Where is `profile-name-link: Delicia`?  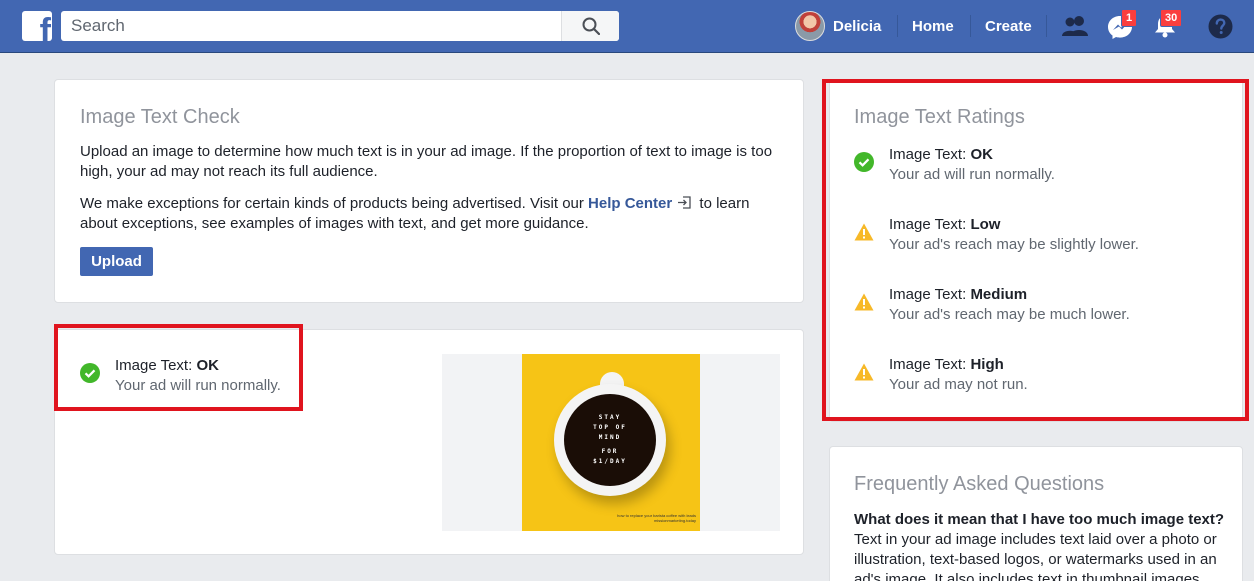
profile-name-link: Delicia is located at coordinates (857, 26).